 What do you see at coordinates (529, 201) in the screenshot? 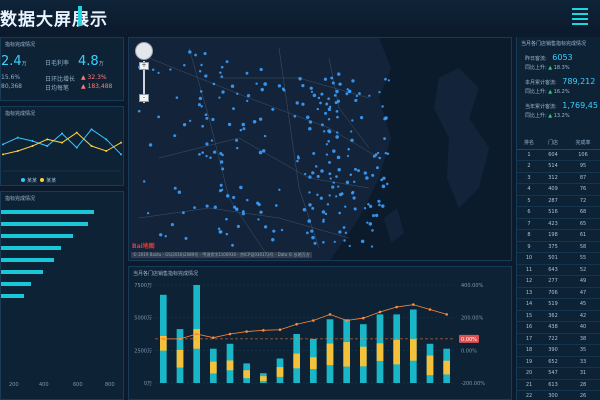
I see `table-cell: 5` at bounding box center [529, 201].